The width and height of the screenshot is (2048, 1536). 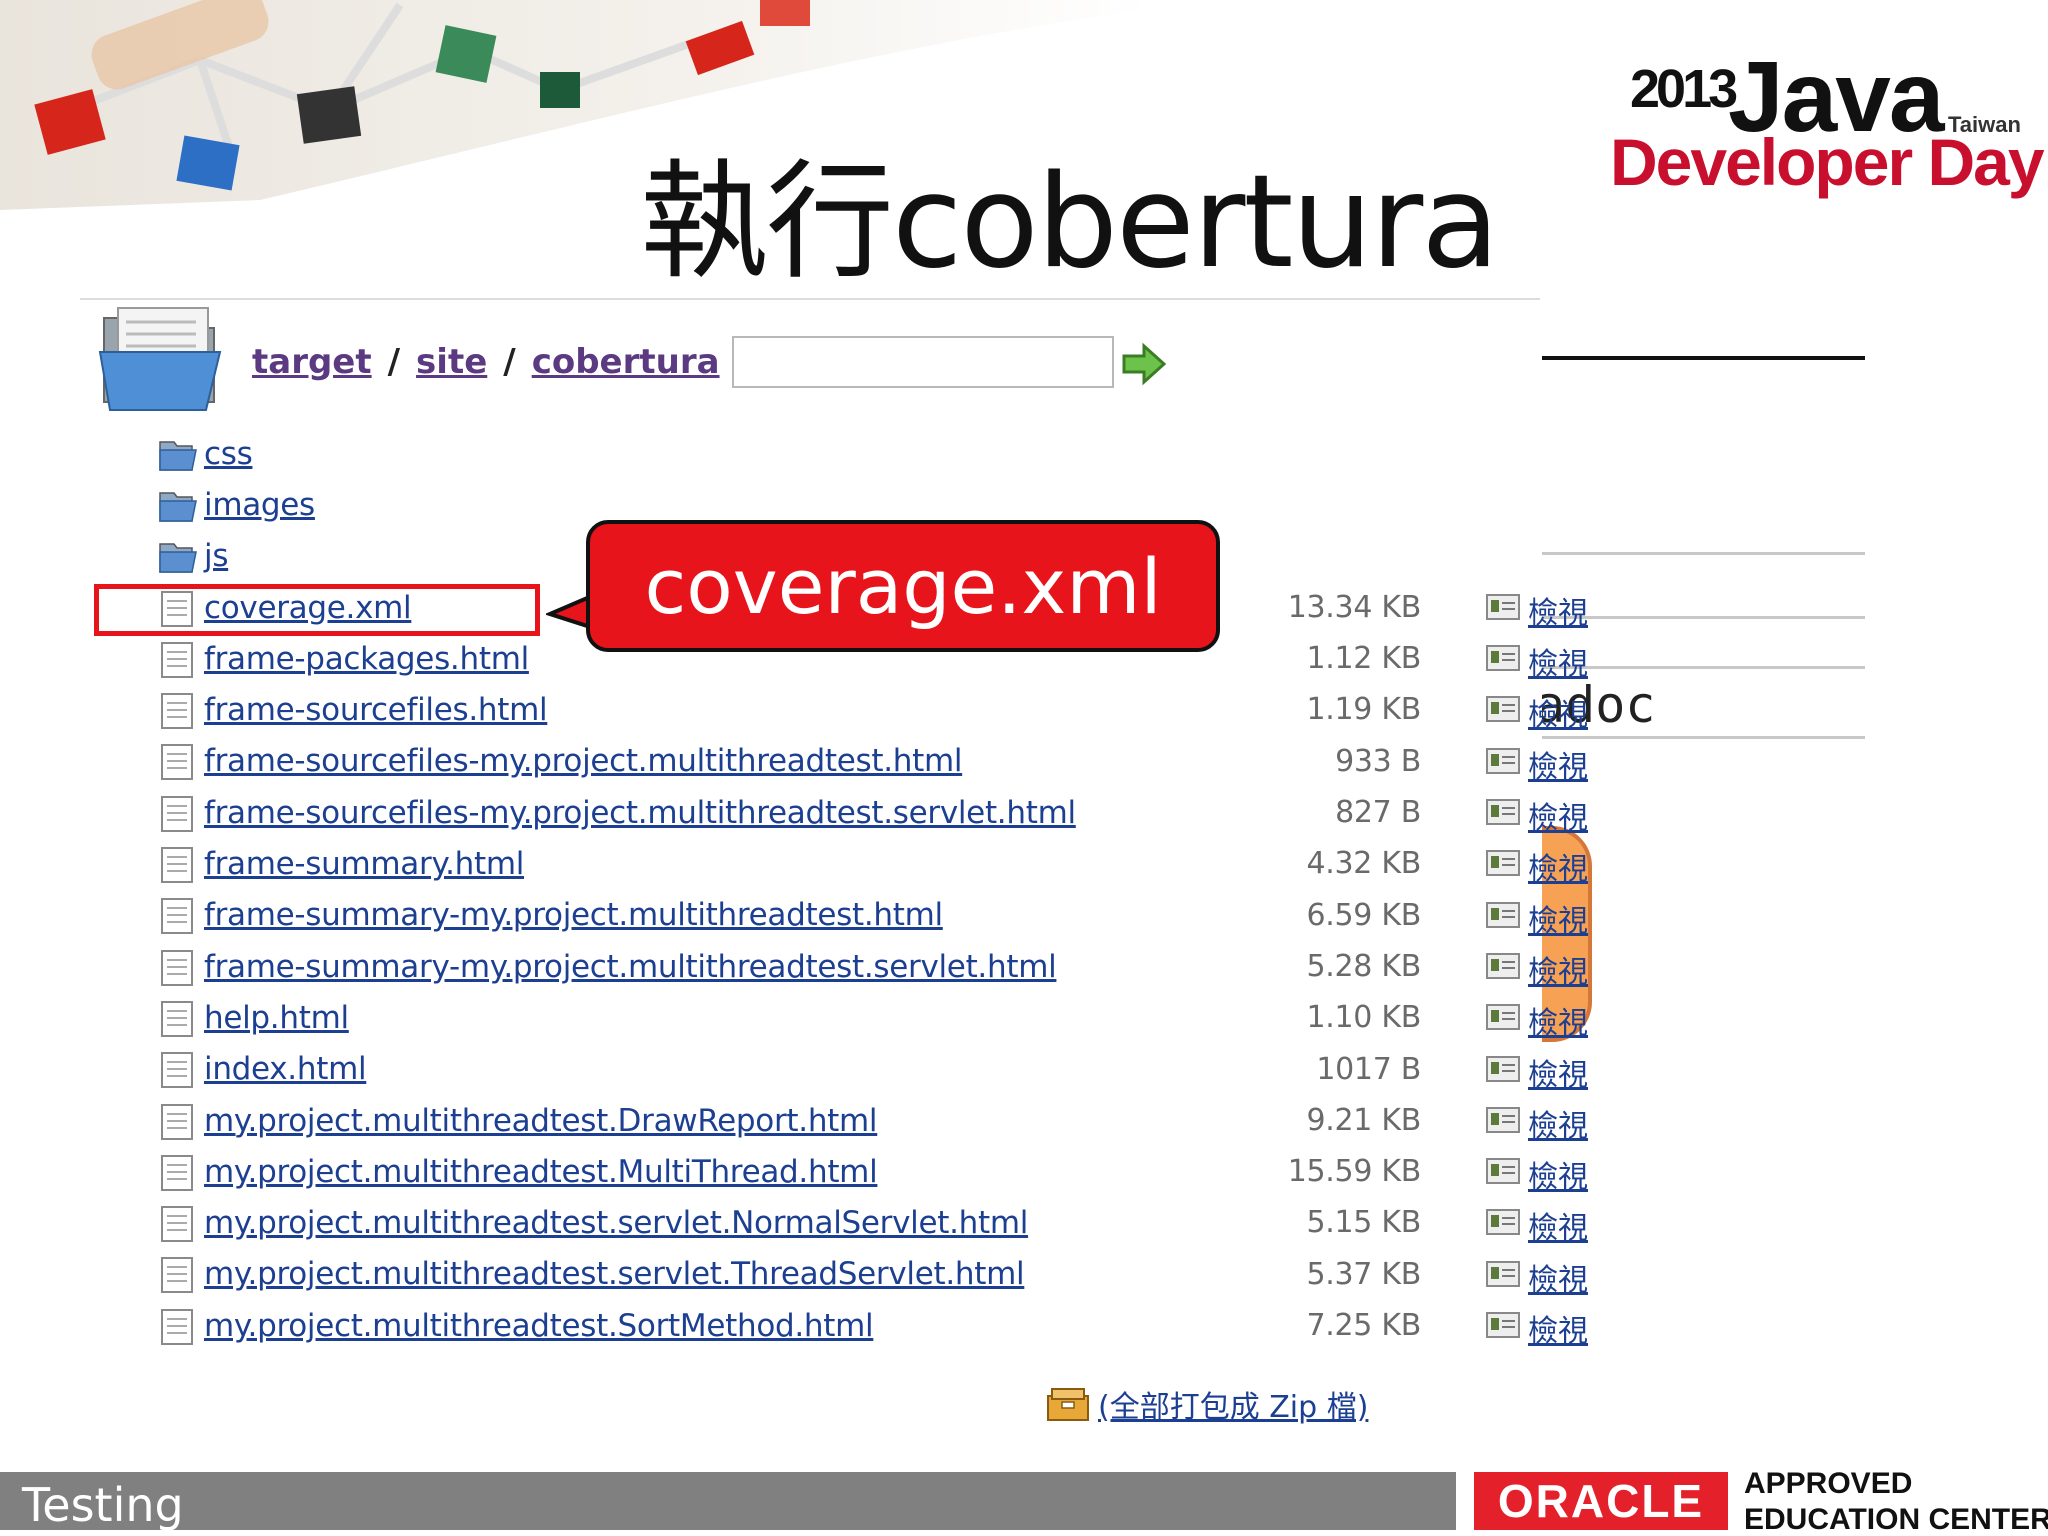 I want to click on file-size: 7.25 KB, so click(x=1364, y=1326).